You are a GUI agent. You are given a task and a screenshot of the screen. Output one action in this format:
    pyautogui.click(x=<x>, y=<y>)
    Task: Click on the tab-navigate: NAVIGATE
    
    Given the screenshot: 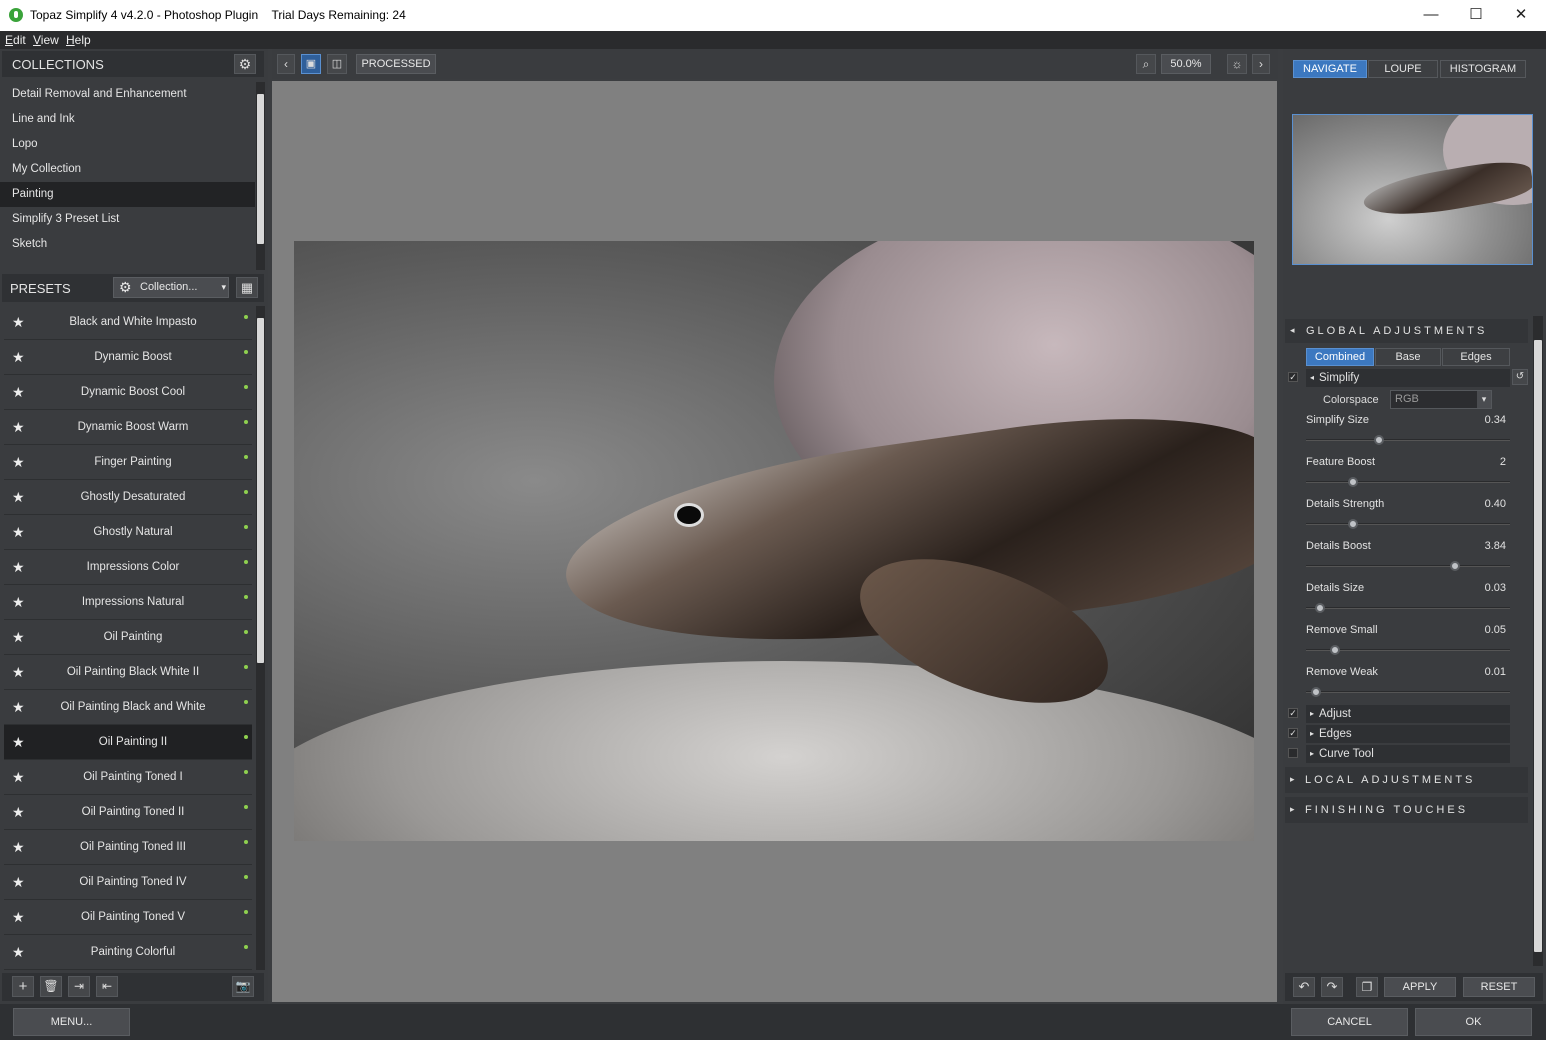 What is the action you would take?
    pyautogui.click(x=1330, y=69)
    